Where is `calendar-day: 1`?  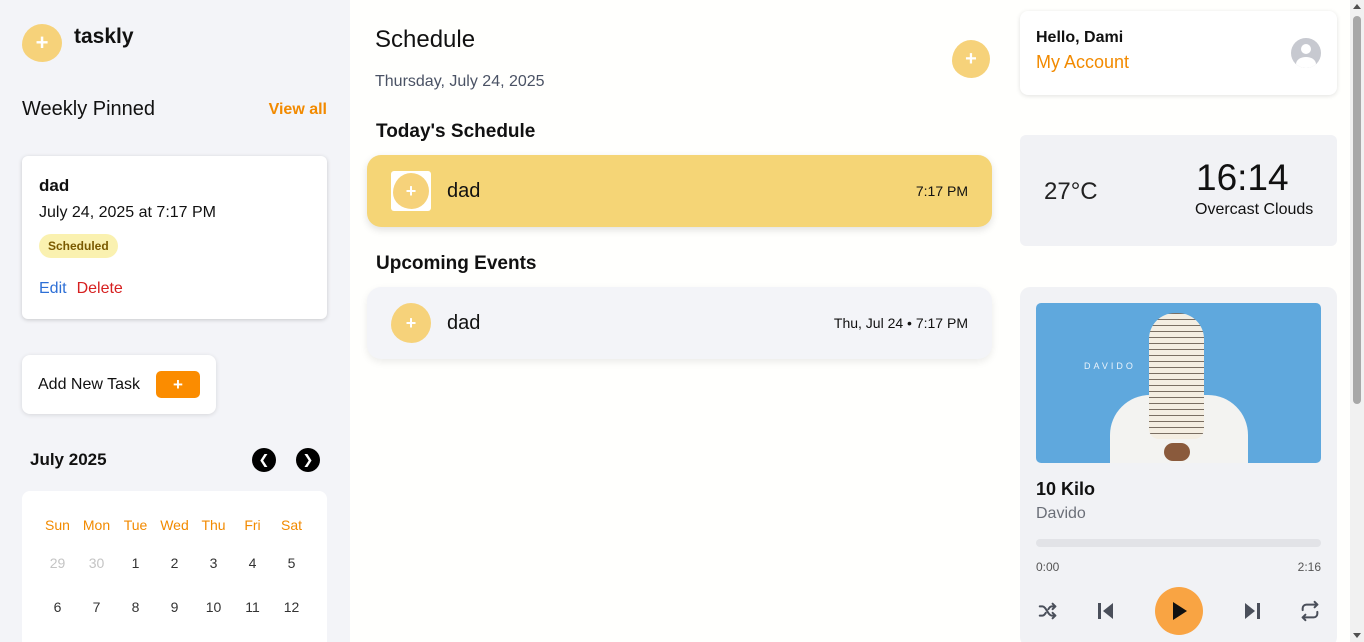
calendar-day: 1 is located at coordinates (135, 577).